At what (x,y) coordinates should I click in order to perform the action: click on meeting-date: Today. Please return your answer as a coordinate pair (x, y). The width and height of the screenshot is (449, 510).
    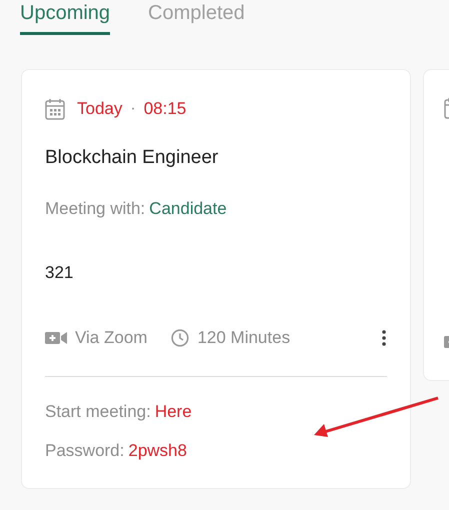
    Looking at the image, I should click on (99, 109).